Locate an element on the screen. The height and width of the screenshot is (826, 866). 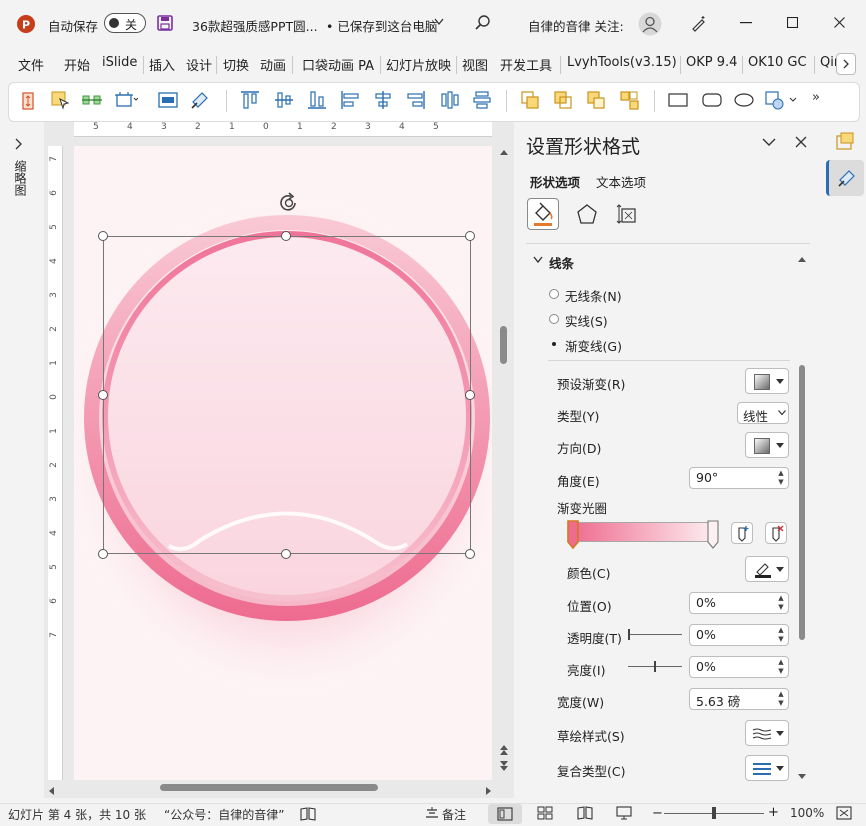
zoom-slider is located at coordinates (714, 813).